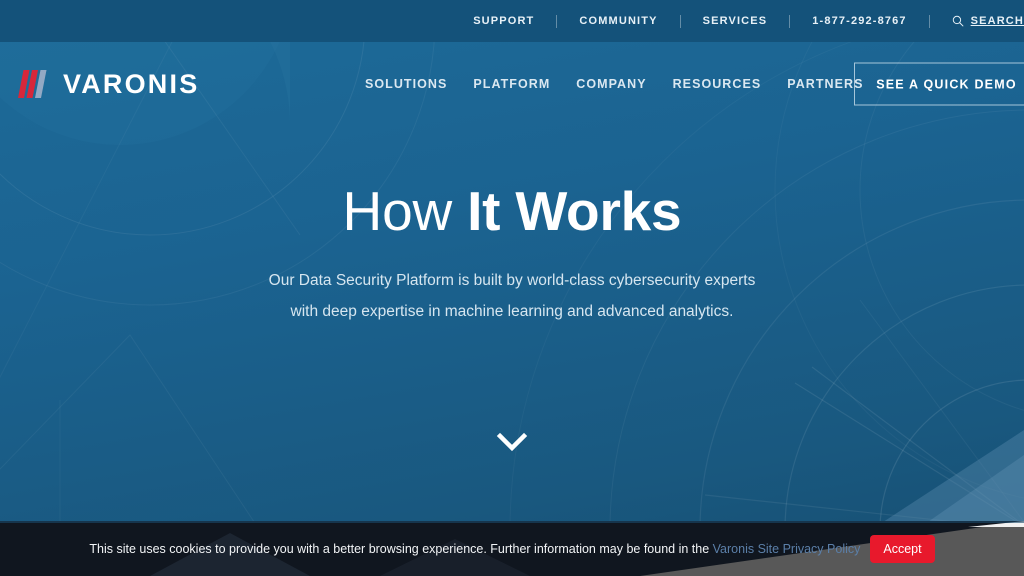 Image resolution: width=1024 pixels, height=576 pixels. Describe the element at coordinates (859, 21) in the screenshot. I see `utility-link-phone: 1-877-292-8767` at that location.